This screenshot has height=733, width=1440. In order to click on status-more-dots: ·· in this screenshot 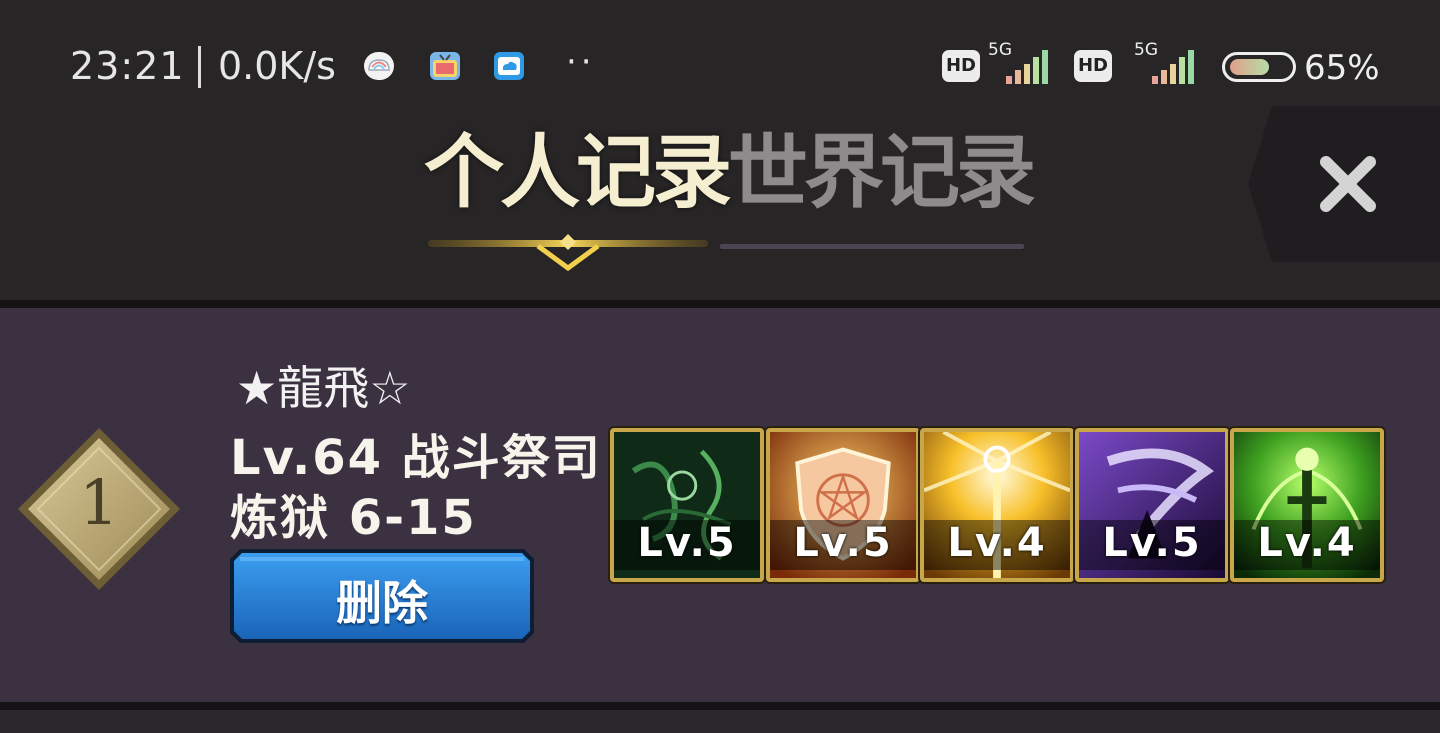, I will do `click(581, 62)`.